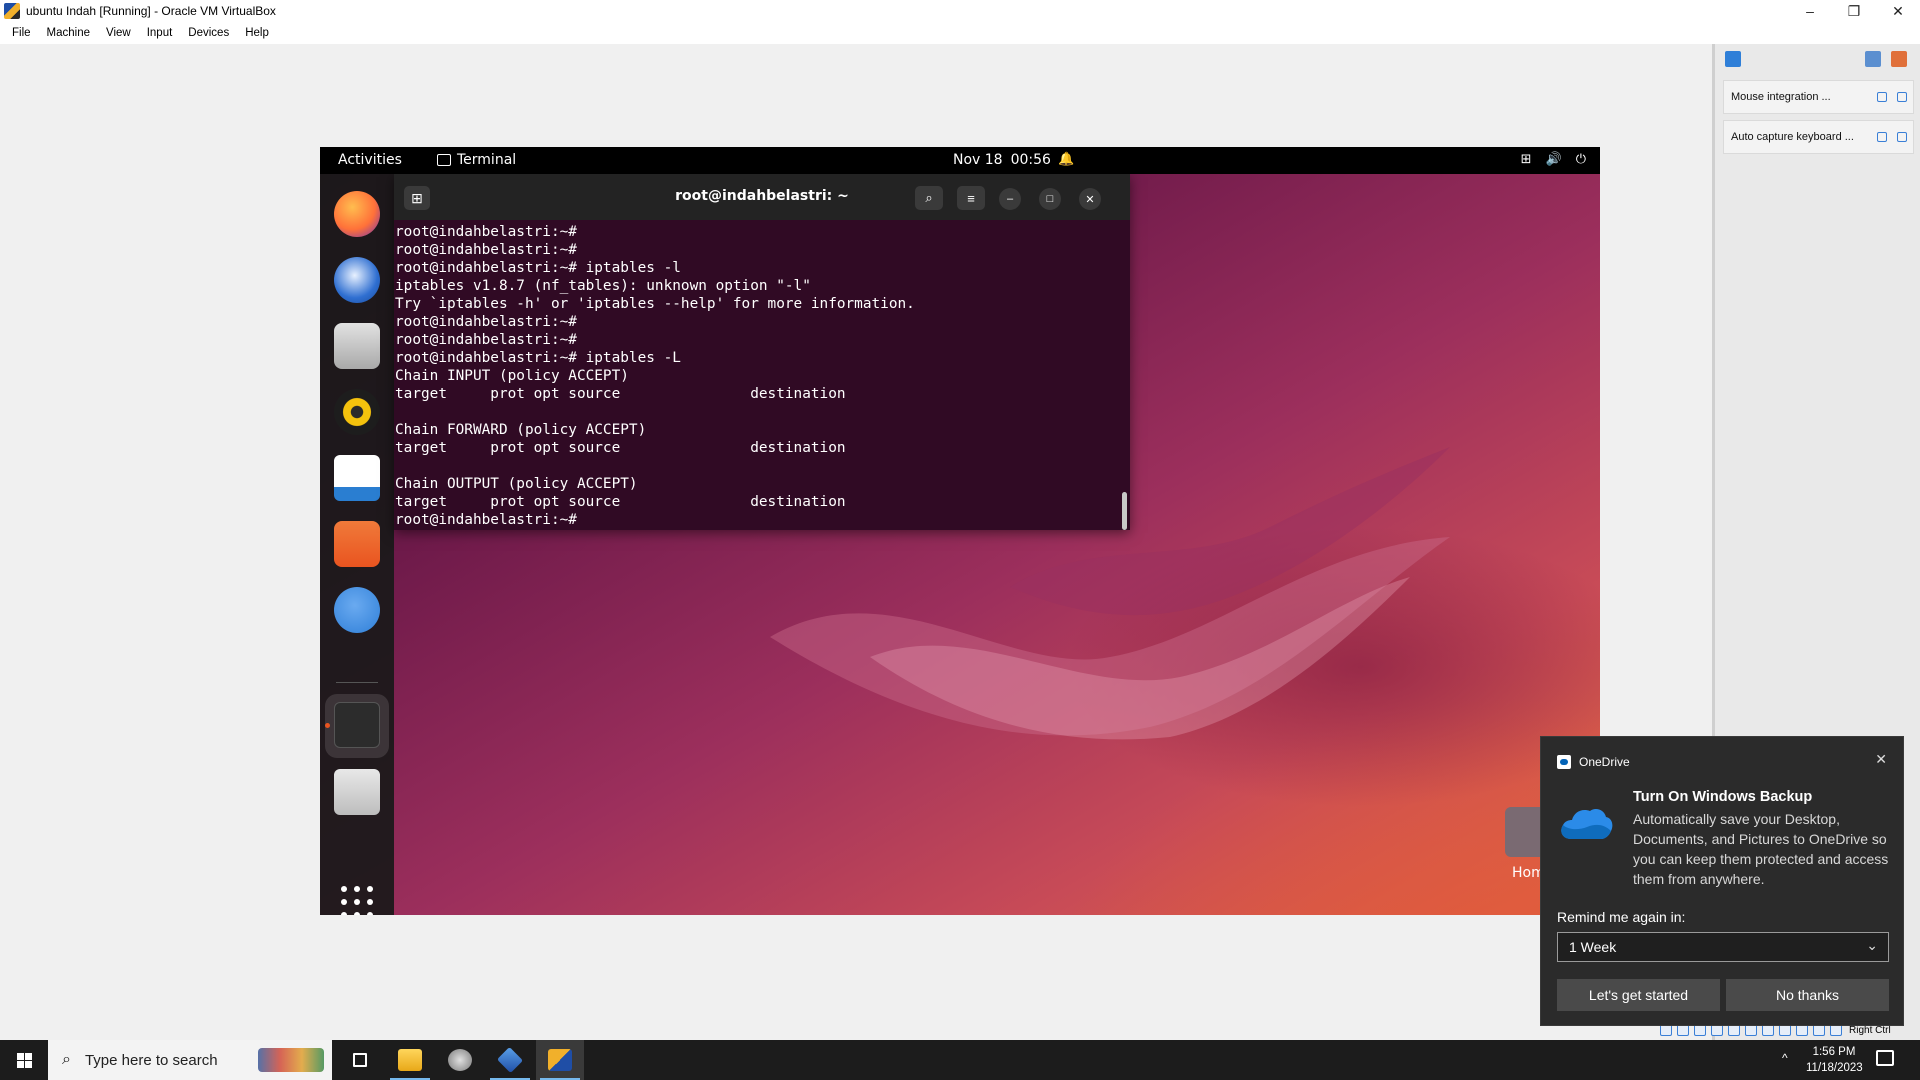 The width and height of the screenshot is (1920, 1080). Describe the element at coordinates (1030, 160) in the screenshot. I see `clock-time: 00:56` at that location.